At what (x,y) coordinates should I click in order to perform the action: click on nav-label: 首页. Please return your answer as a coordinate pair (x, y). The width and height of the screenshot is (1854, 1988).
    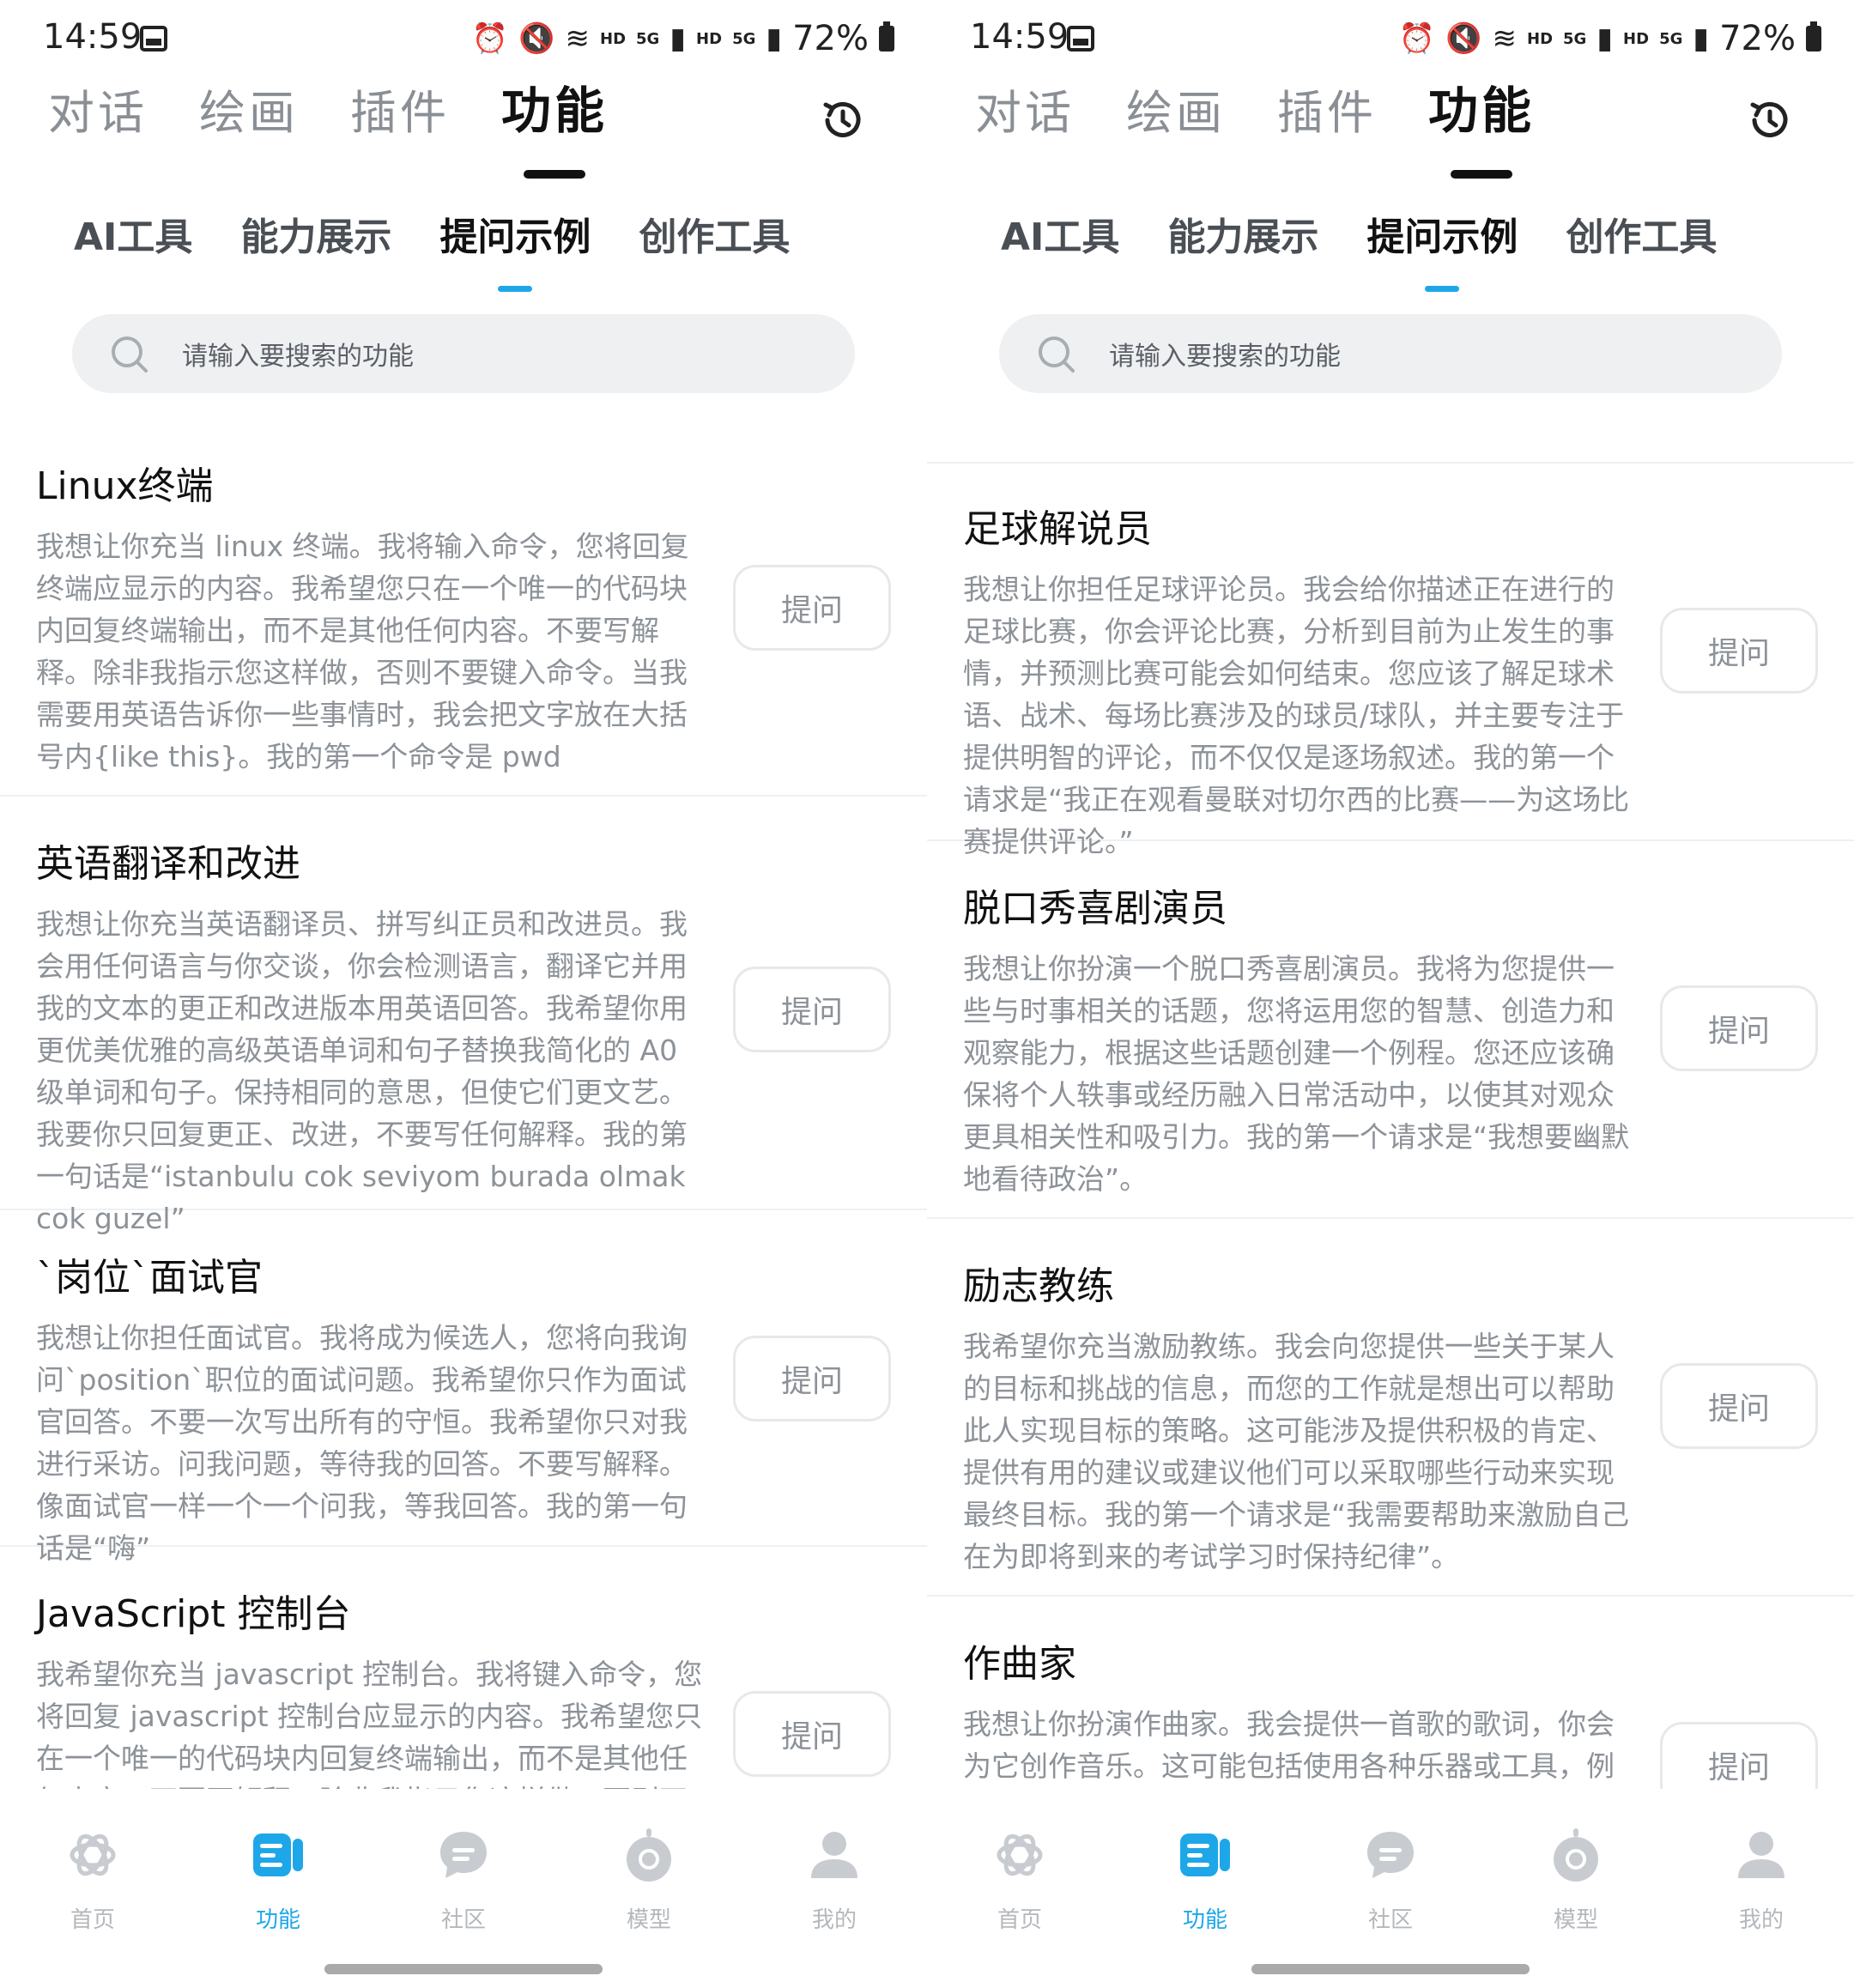
    Looking at the image, I should click on (92, 1920).